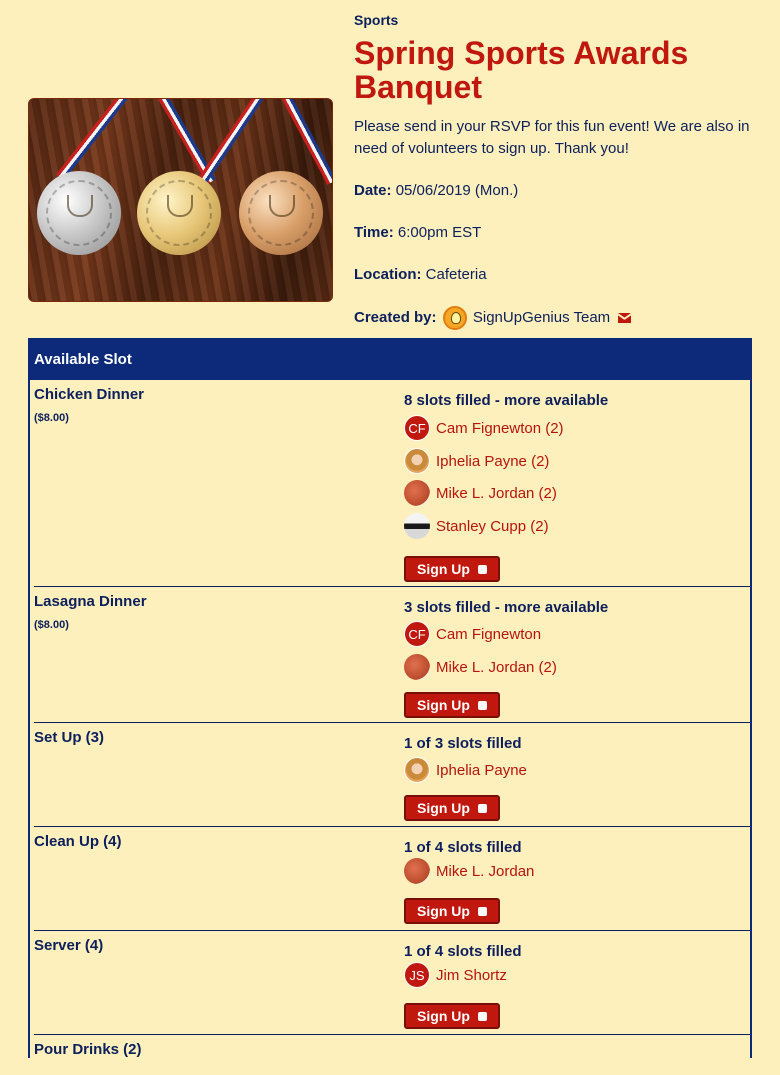 Image resolution: width=780 pixels, height=1075 pixels. What do you see at coordinates (506, 607) in the screenshot?
I see `slot-status: 3 slots filled - more available` at bounding box center [506, 607].